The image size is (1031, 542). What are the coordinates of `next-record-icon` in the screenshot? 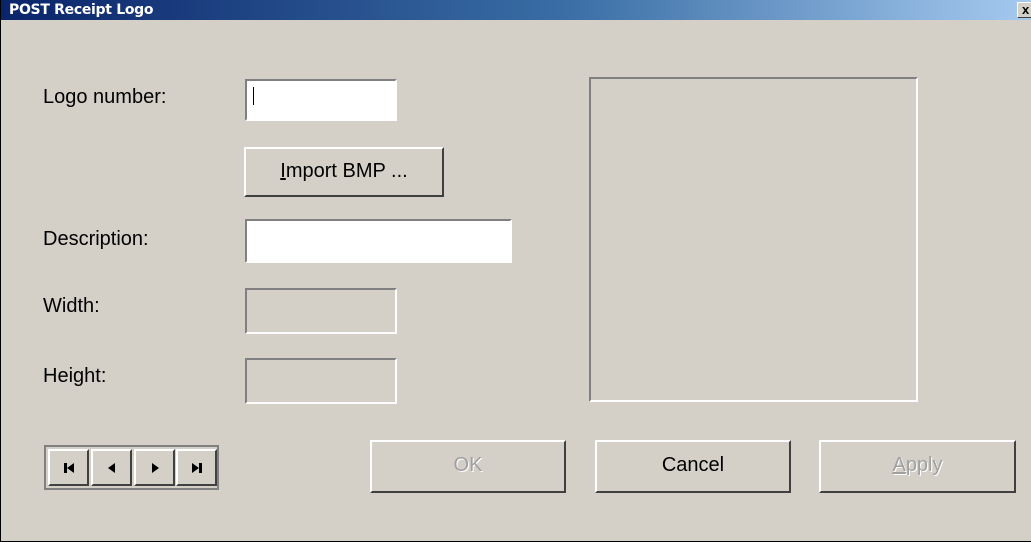 It's located at (155, 467).